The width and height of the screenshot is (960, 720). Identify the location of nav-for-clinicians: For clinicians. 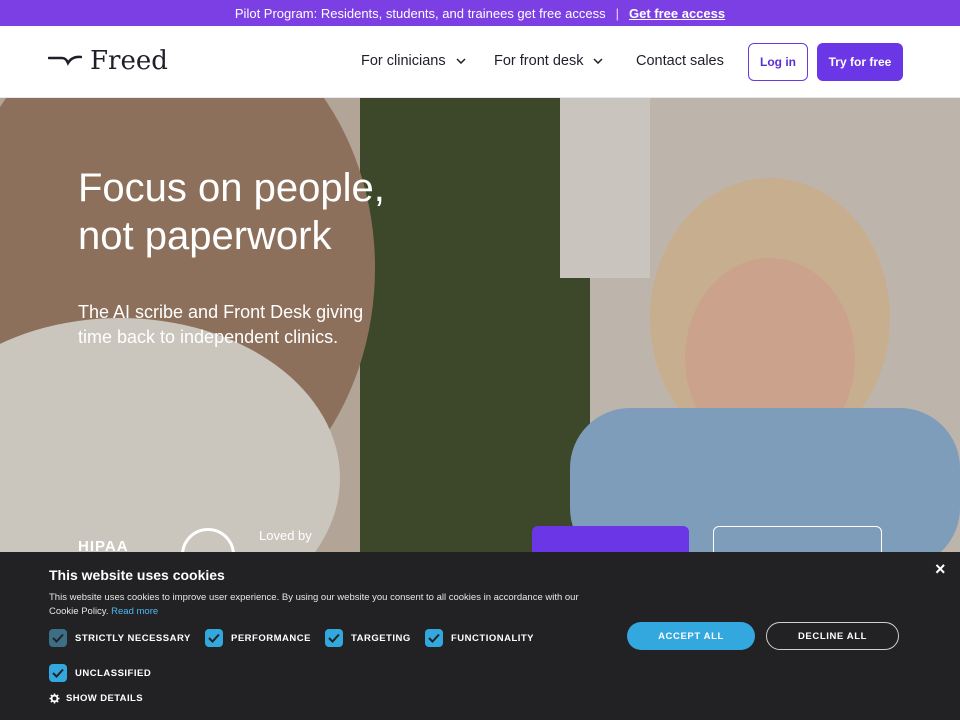
(413, 61).